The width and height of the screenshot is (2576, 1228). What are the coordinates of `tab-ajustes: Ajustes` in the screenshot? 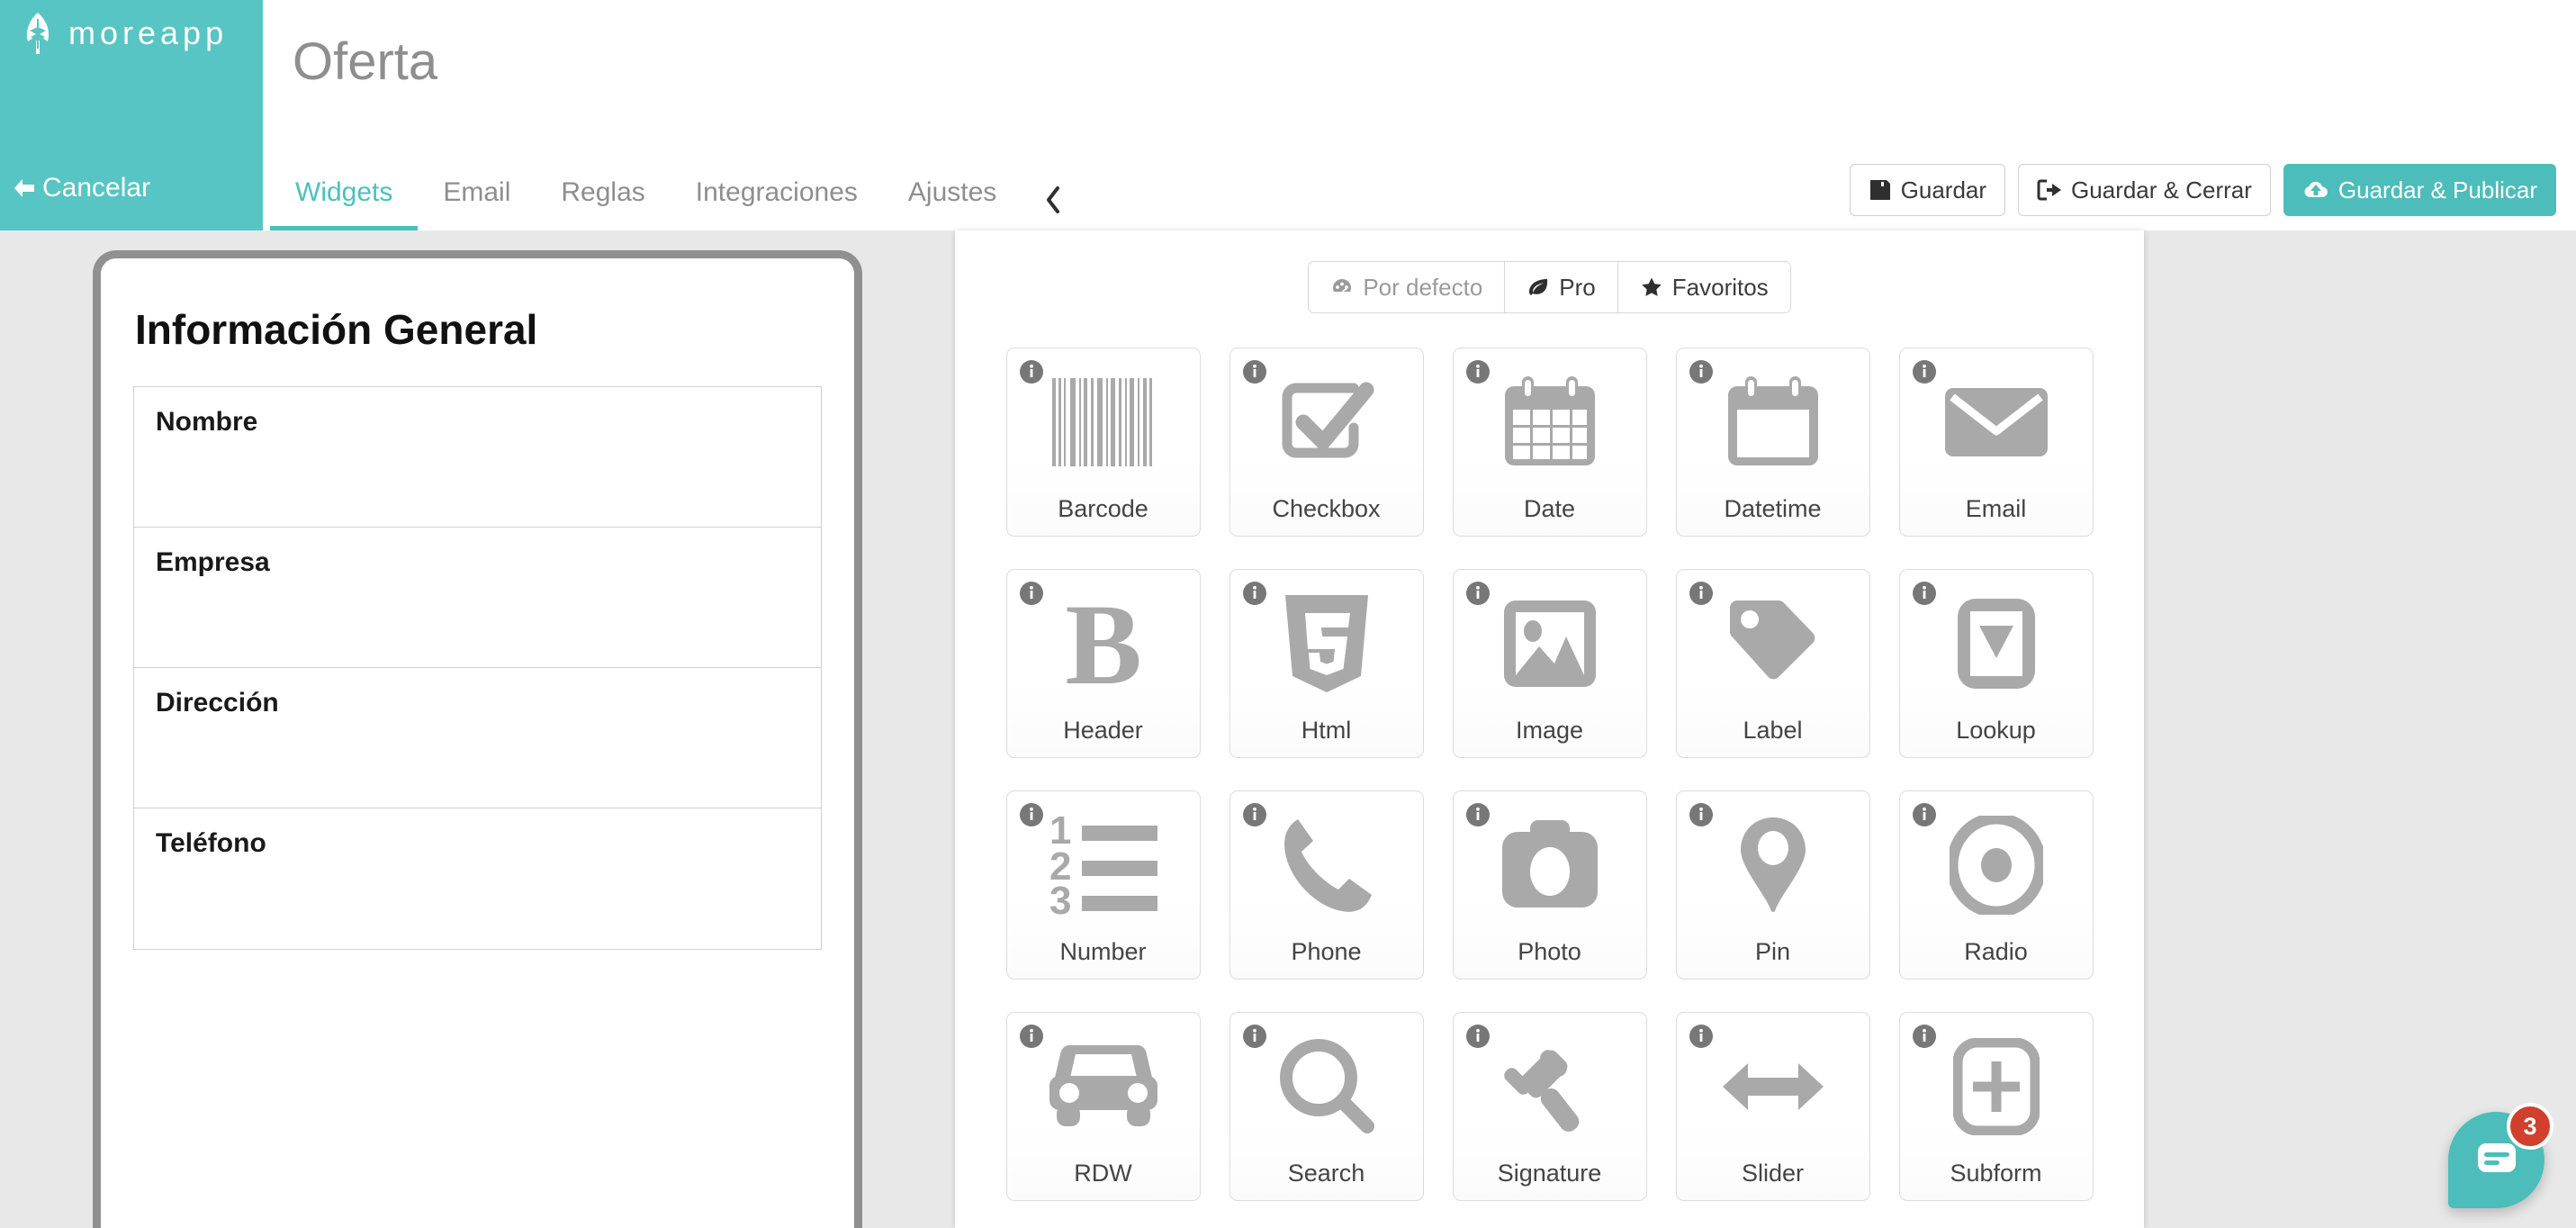 It's located at (952, 203).